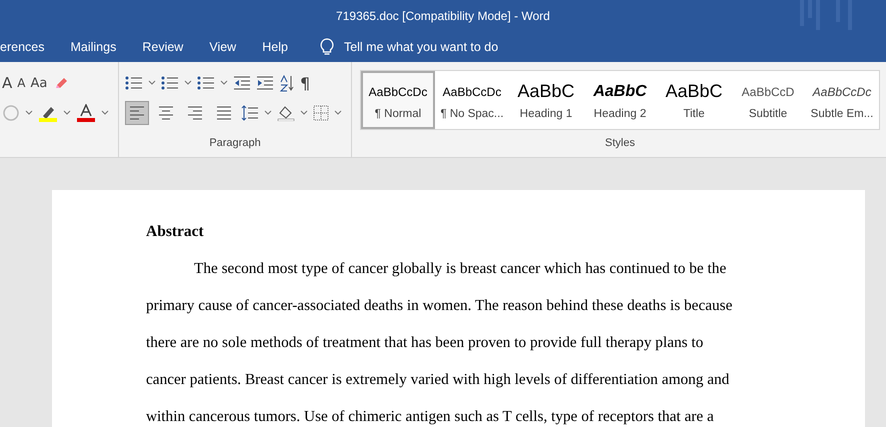 The image size is (886, 427). I want to click on group-label: Paragraph, so click(235, 144).